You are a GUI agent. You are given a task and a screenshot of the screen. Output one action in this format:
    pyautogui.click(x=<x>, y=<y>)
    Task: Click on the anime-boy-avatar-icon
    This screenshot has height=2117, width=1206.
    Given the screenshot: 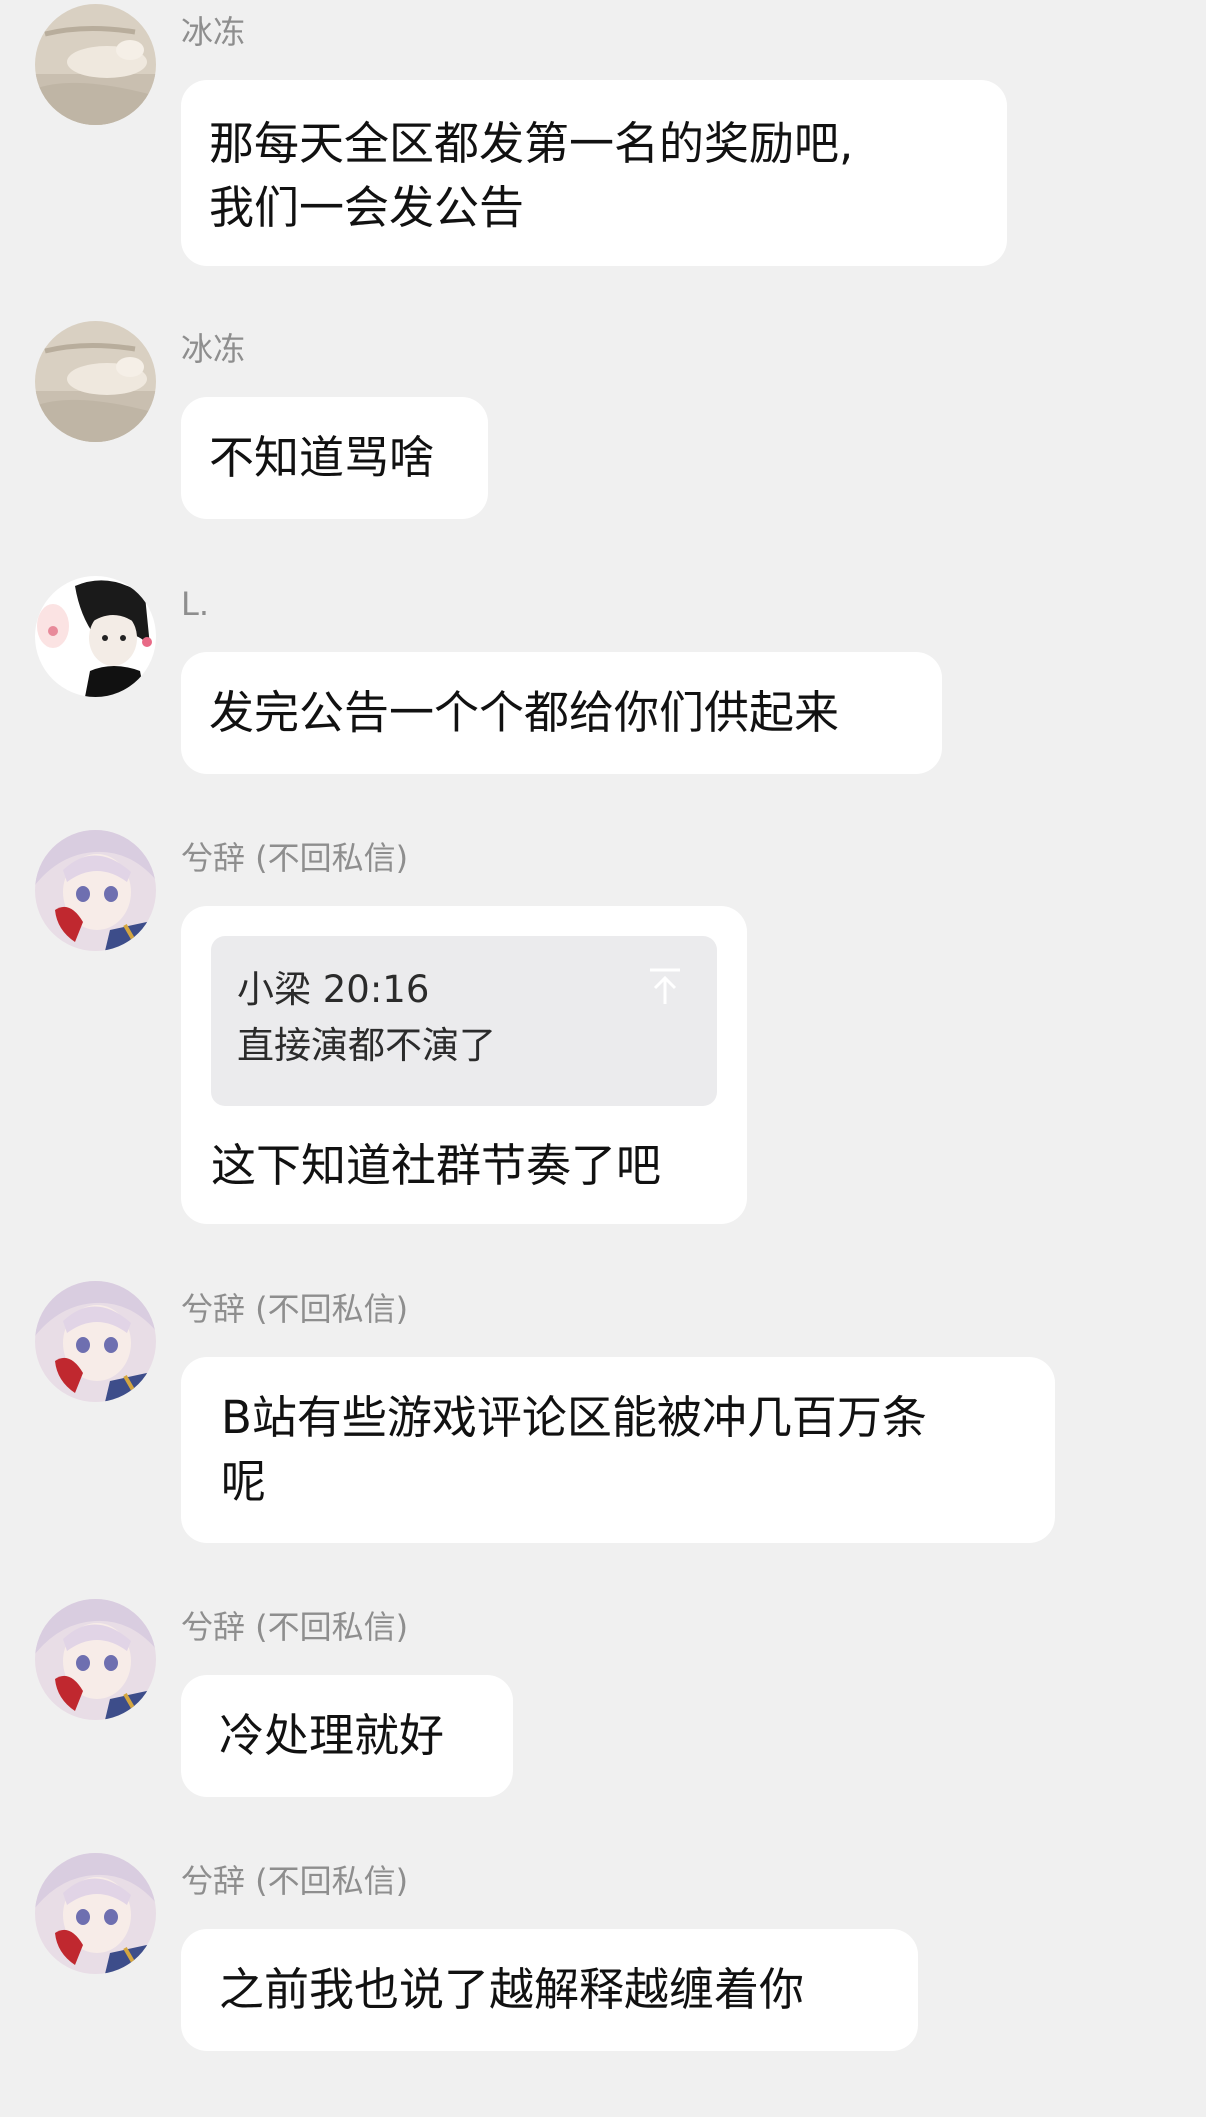 What is the action you would take?
    pyautogui.click(x=95, y=636)
    